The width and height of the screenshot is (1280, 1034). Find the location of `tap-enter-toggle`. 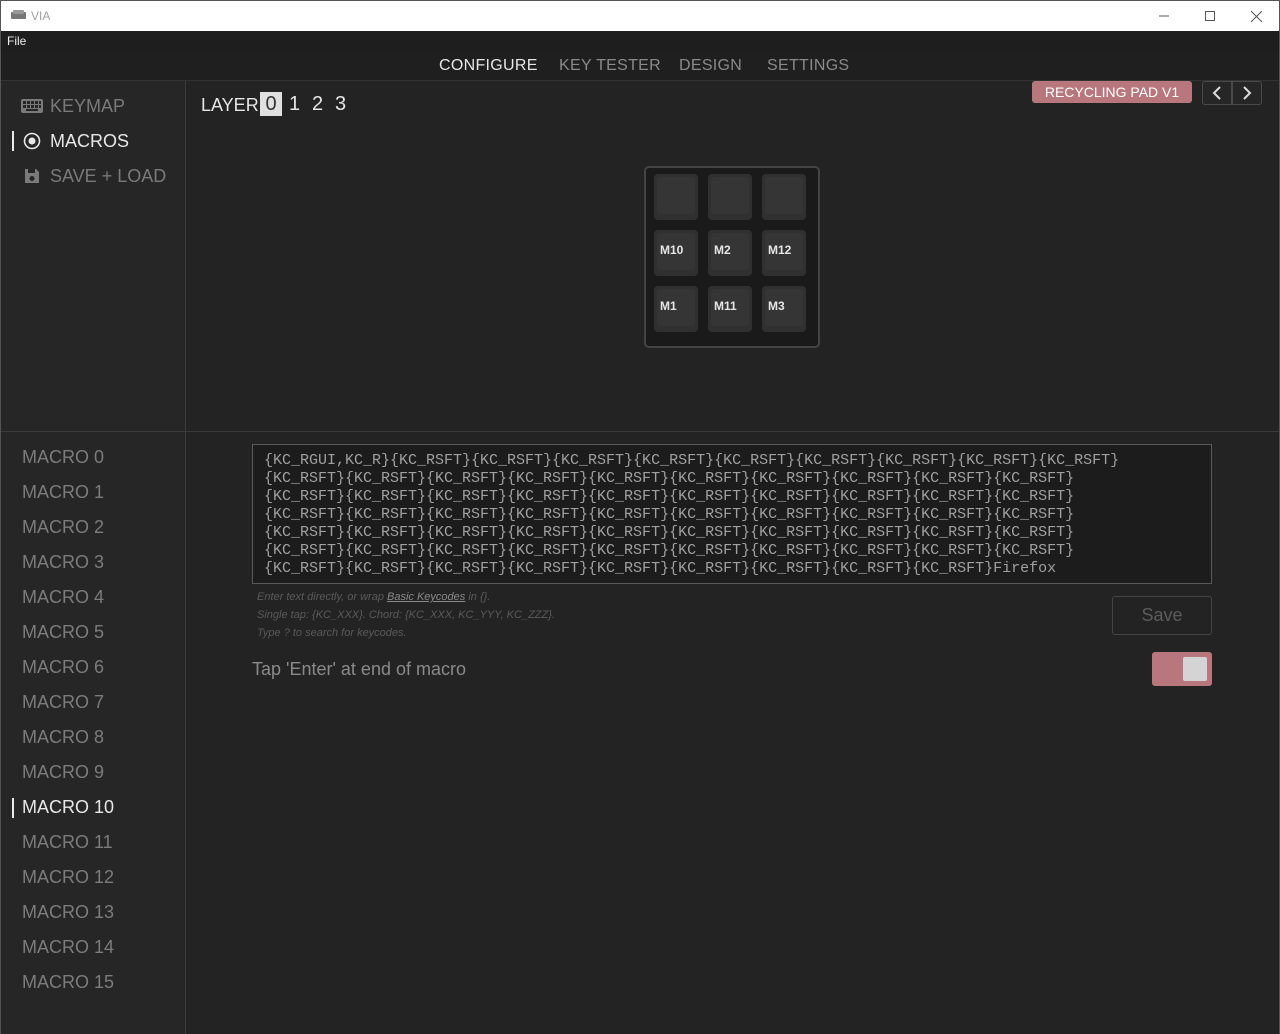

tap-enter-toggle is located at coordinates (1182, 669).